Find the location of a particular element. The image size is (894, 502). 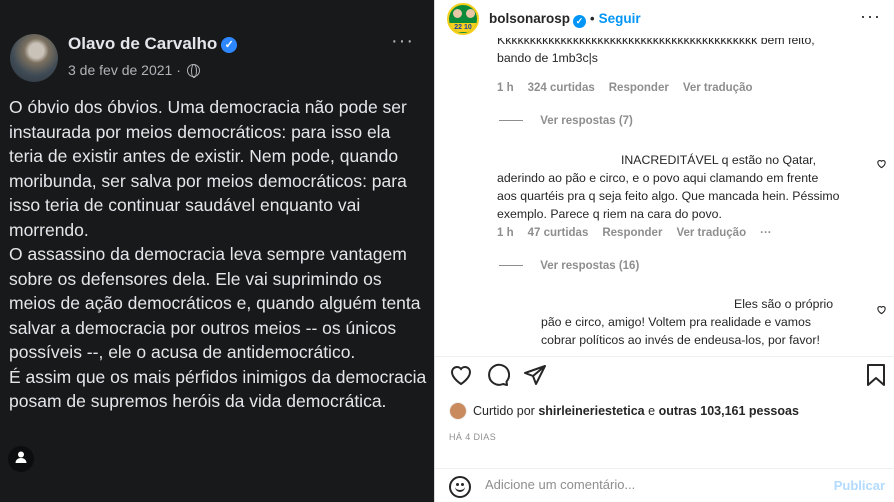

author-name: Olavo de Carvalho ✓ is located at coordinates (153, 44).